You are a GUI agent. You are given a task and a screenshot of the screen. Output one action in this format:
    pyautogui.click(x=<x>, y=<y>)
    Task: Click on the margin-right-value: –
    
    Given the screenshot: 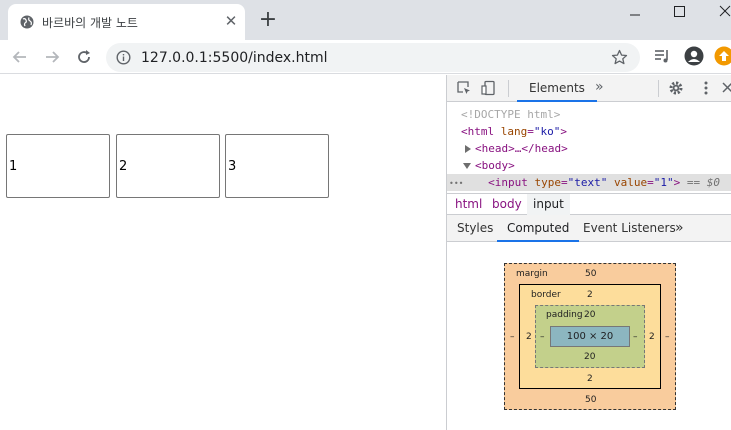 What is the action you would take?
    pyautogui.click(x=667, y=337)
    